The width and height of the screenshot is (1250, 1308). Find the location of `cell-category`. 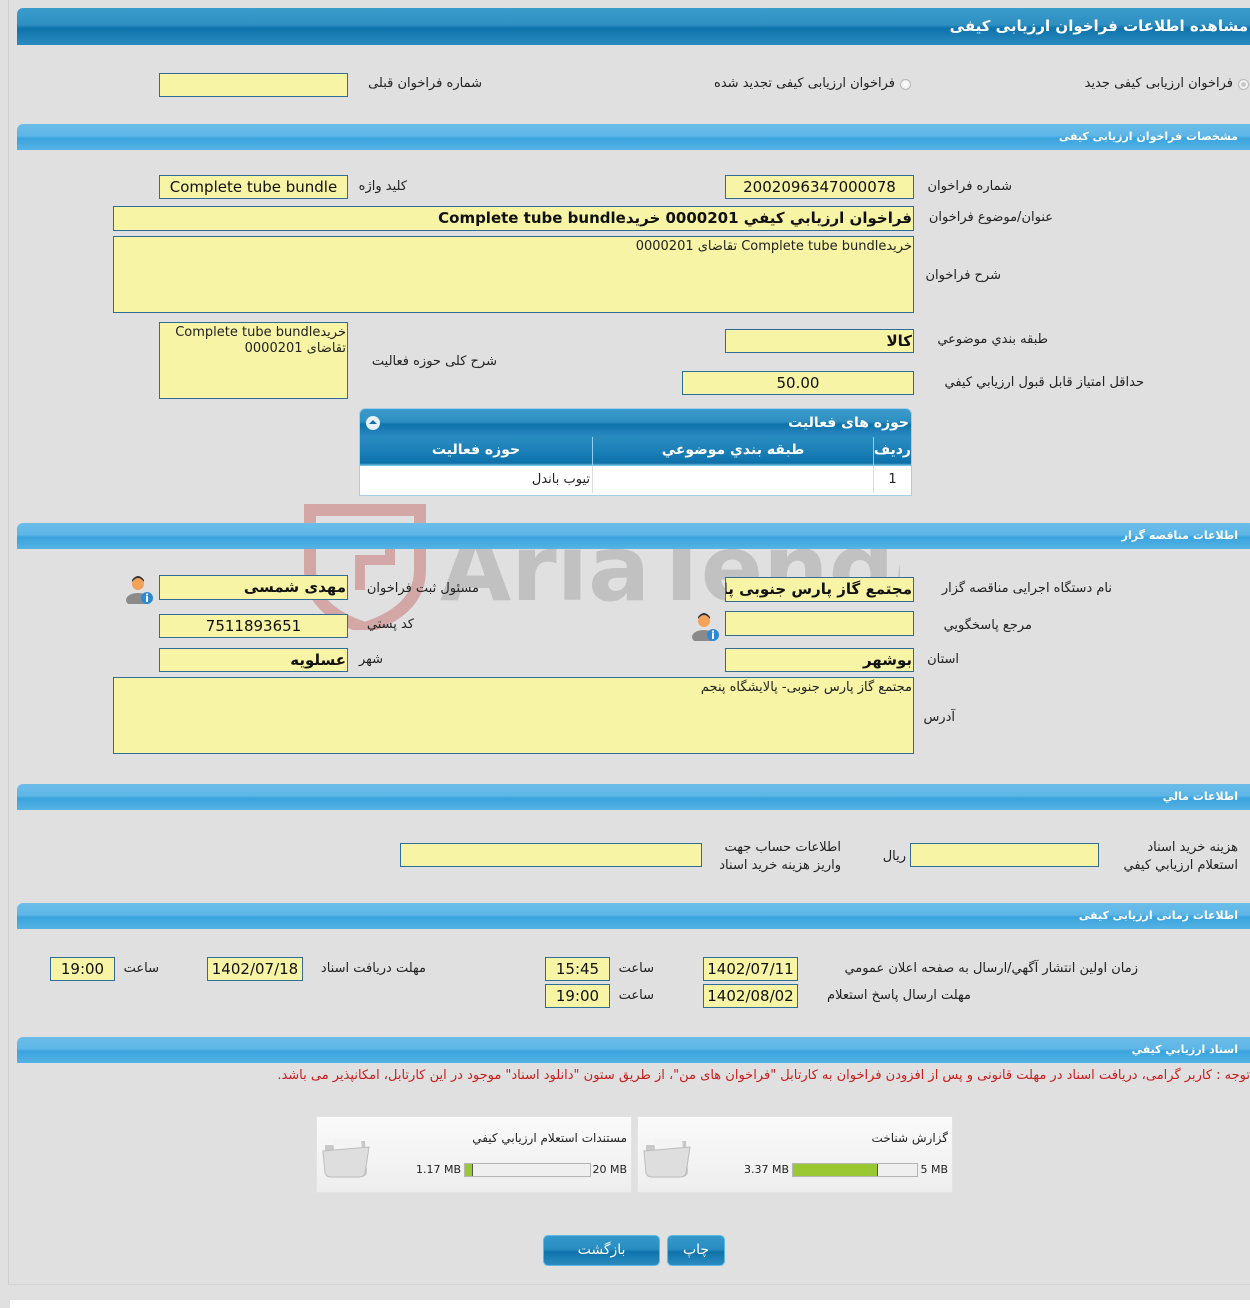

cell-category is located at coordinates (732, 479).